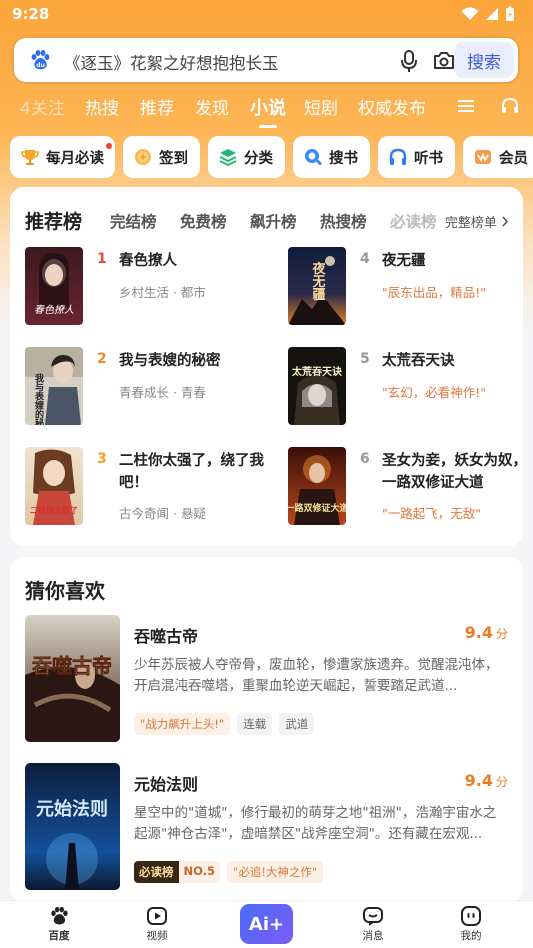  I want to click on book-cover: 春色撩人, so click(54, 286).